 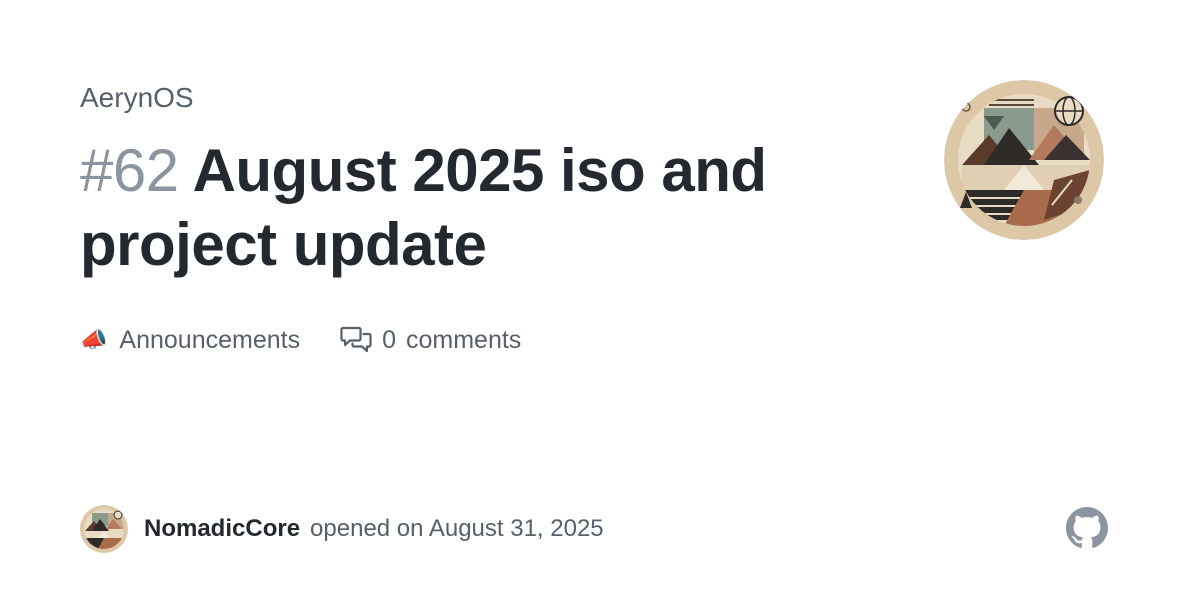 I want to click on megaphone-icon: 📣, so click(x=94, y=339).